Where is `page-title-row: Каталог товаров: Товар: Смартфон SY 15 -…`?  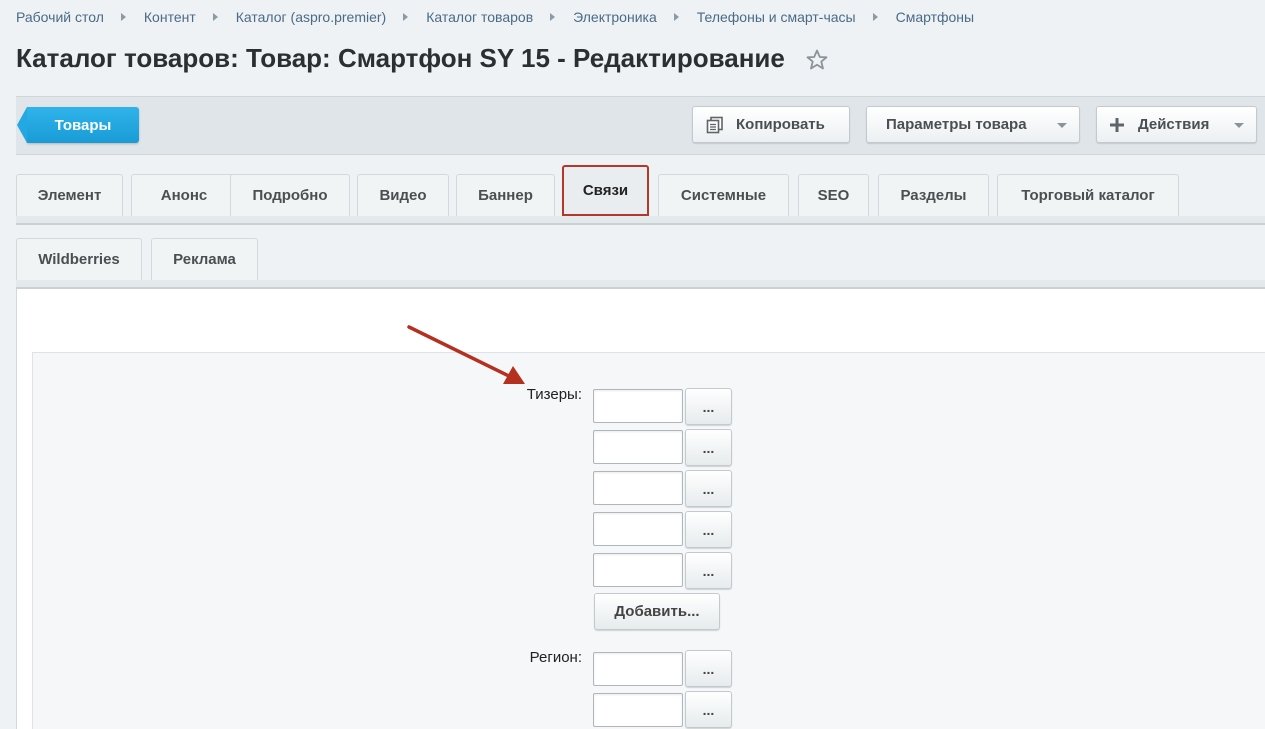 page-title-row: Каталог товаров: Товар: Смартфон SY 15 -… is located at coordinates (422, 58).